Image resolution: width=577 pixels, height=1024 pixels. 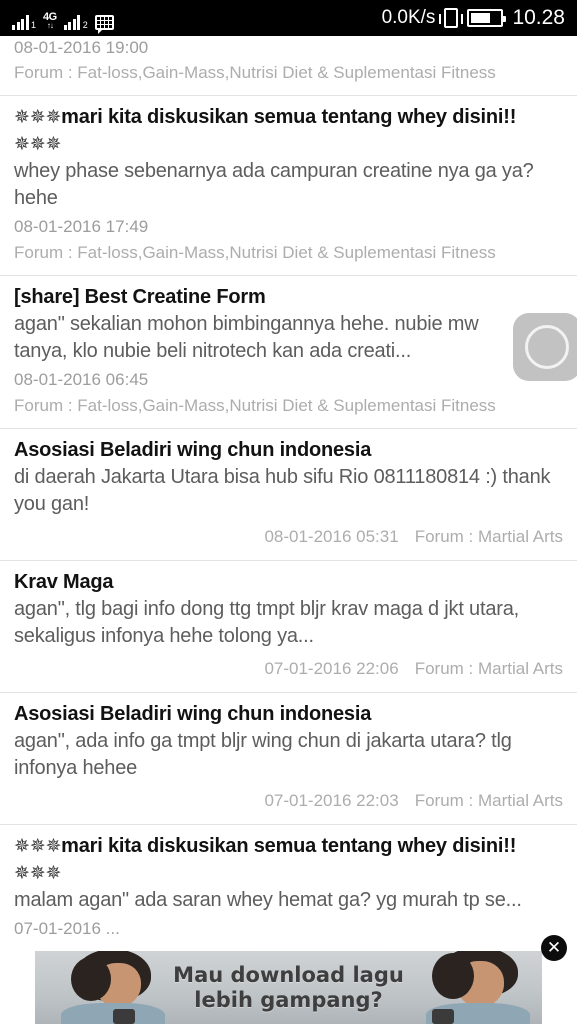 What do you see at coordinates (112, 987) in the screenshot?
I see `ad-photo-left` at bounding box center [112, 987].